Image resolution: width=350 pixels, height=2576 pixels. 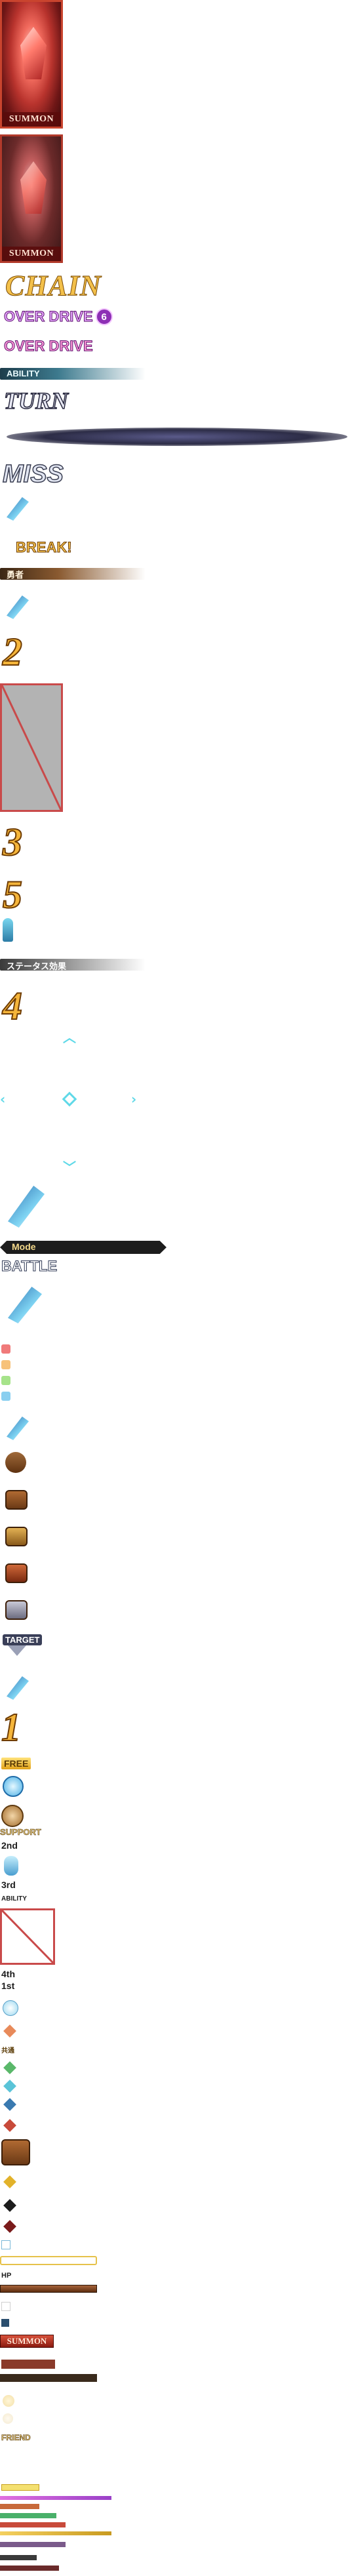 What do you see at coordinates (3, 1099) in the screenshot?
I see `chevron-left-icon: ‹` at bounding box center [3, 1099].